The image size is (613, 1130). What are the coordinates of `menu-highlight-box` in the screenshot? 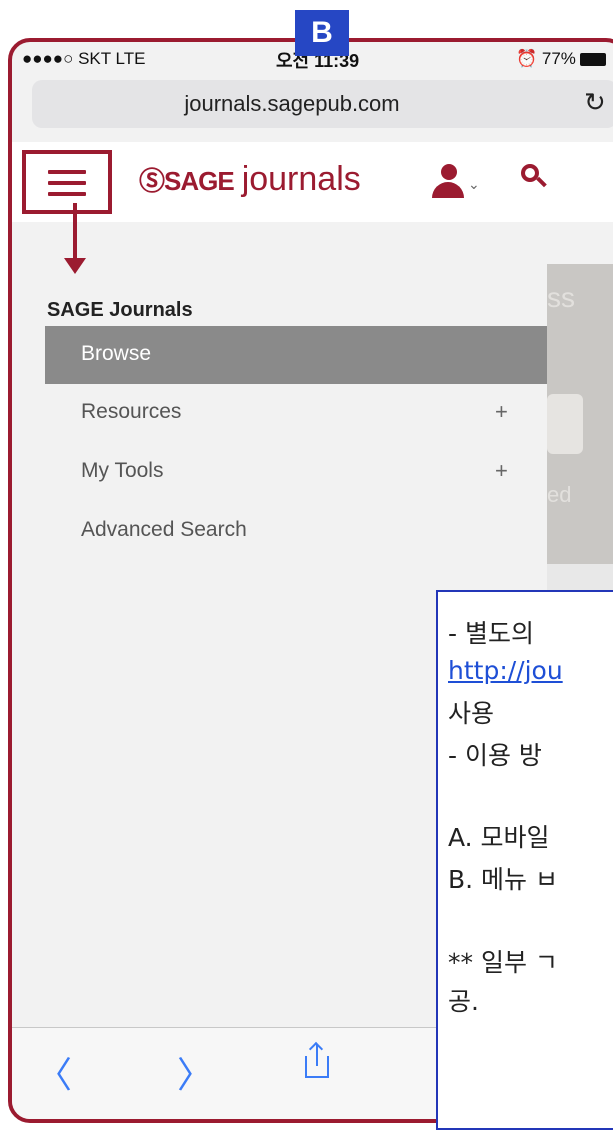 It's located at (67, 182).